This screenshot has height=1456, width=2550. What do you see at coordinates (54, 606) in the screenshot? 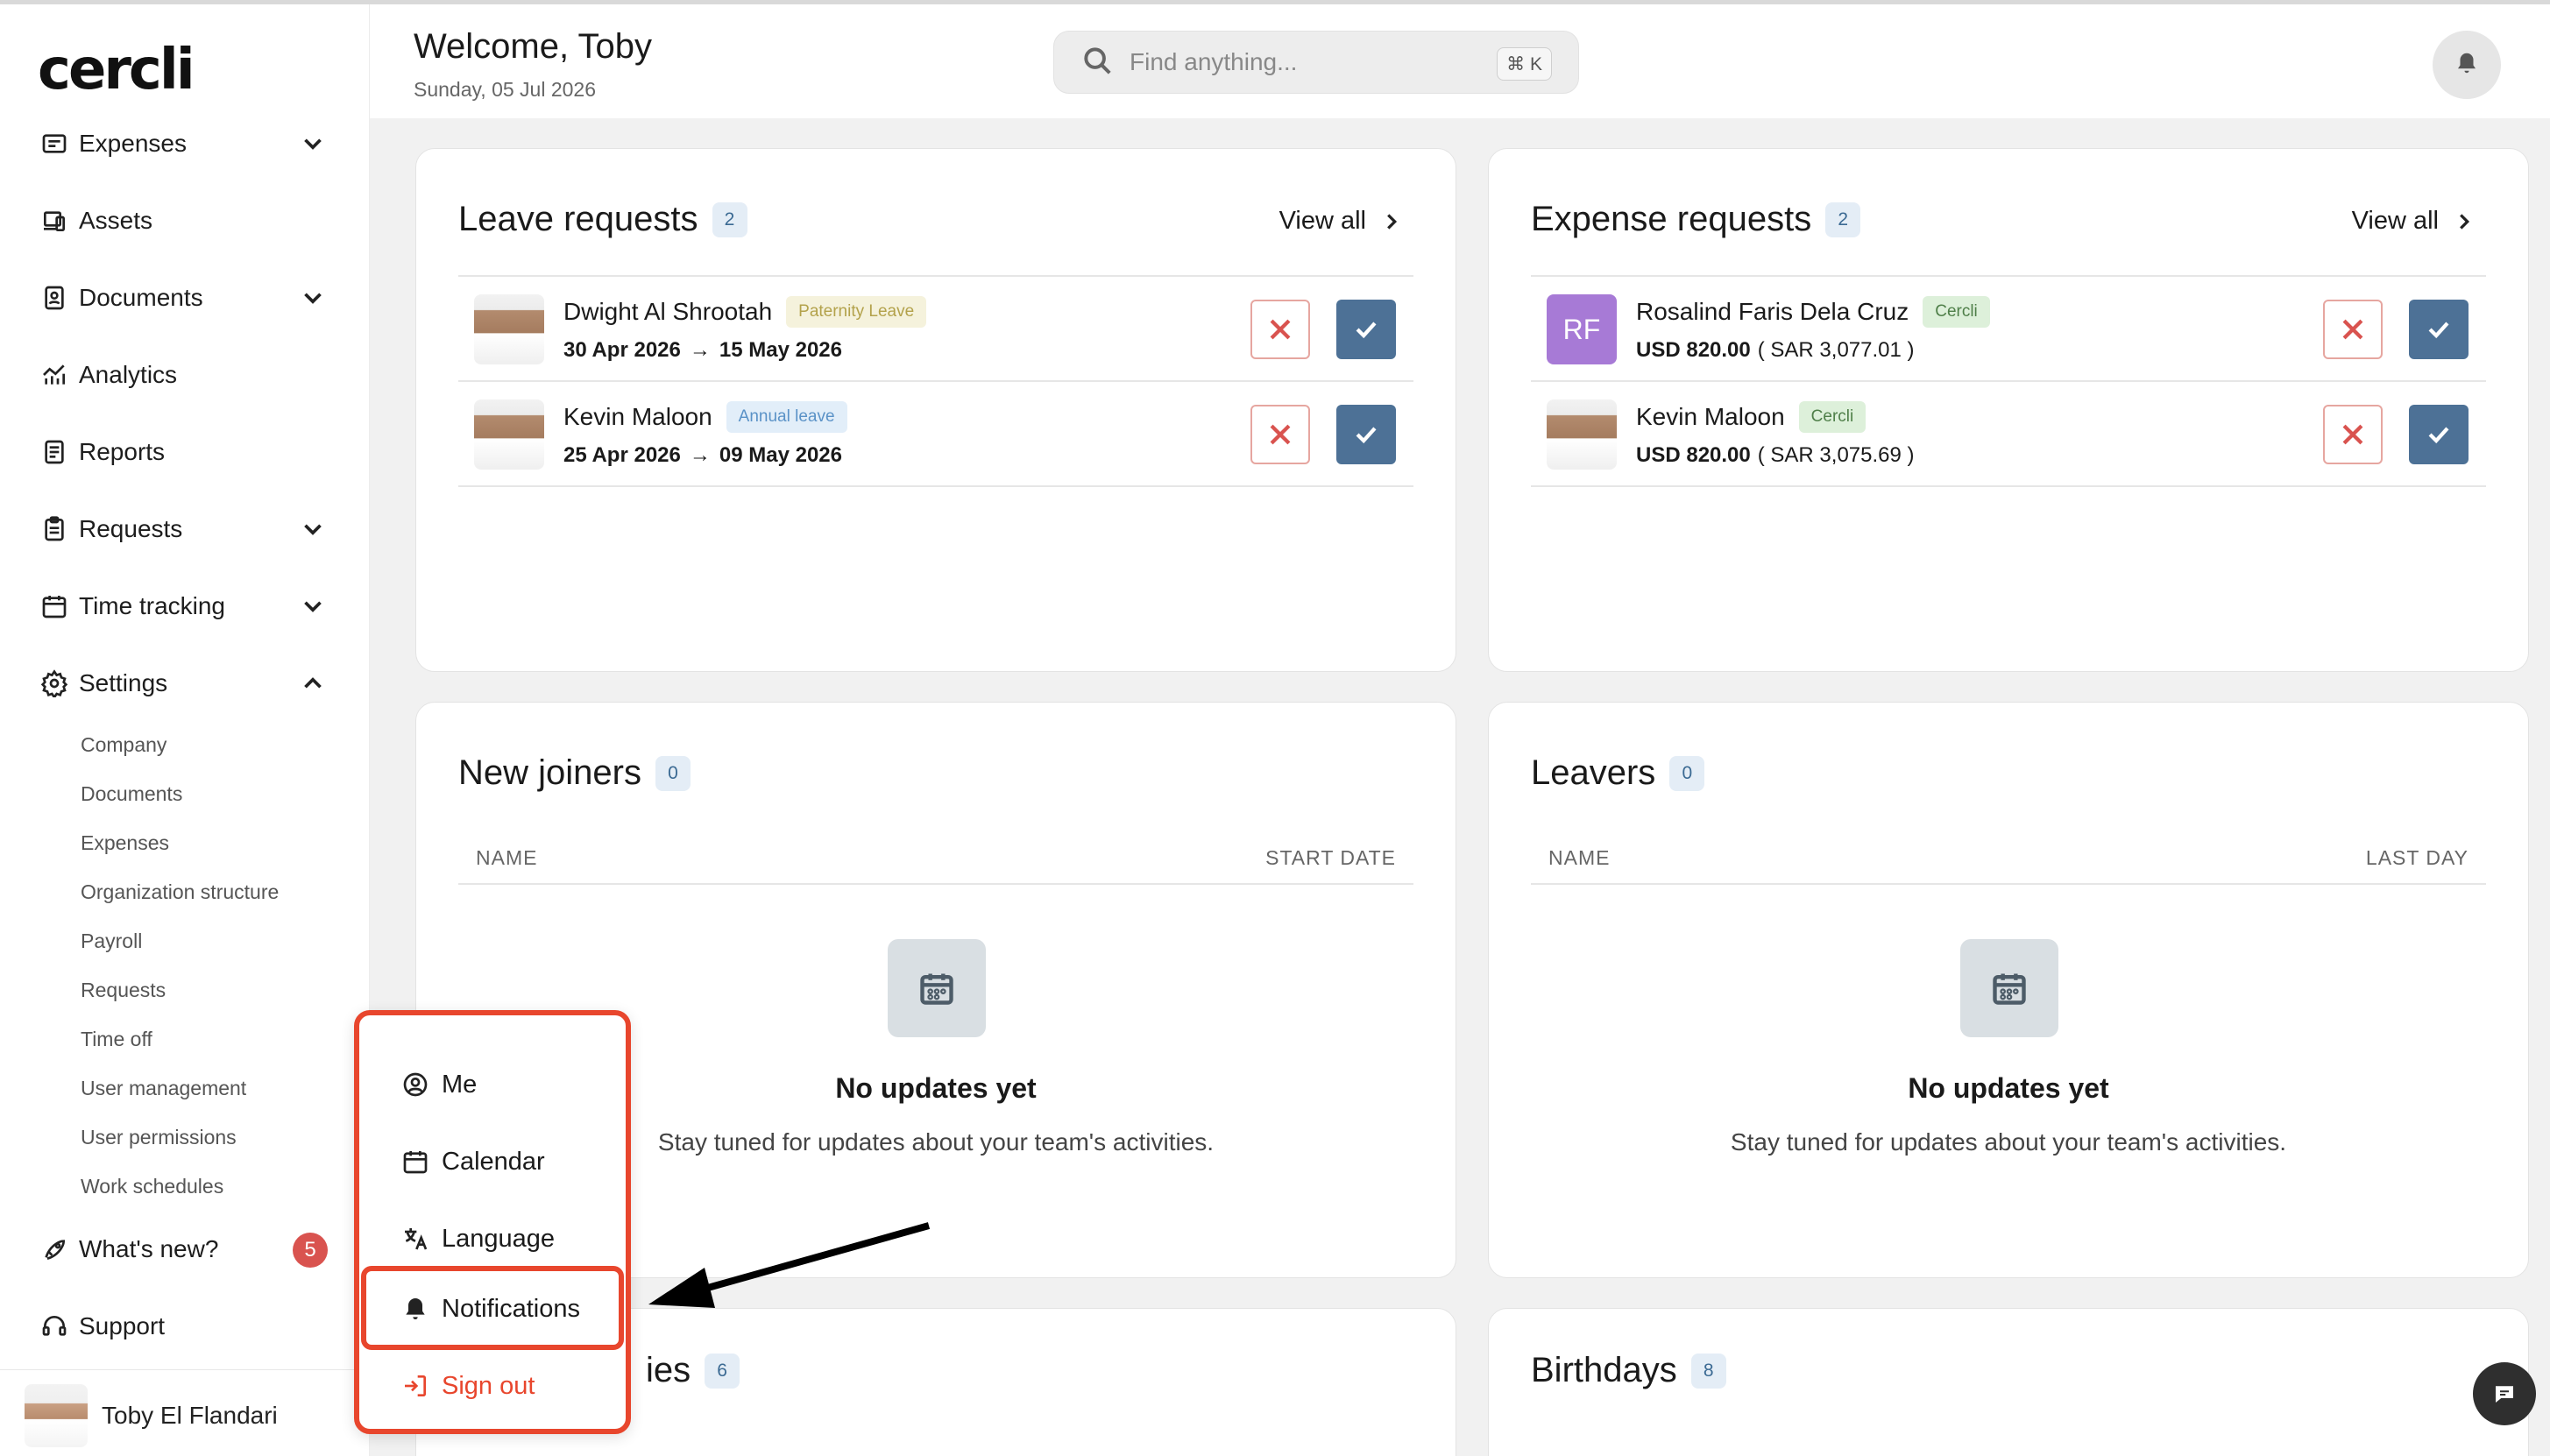
I see `calendar-icon` at bounding box center [54, 606].